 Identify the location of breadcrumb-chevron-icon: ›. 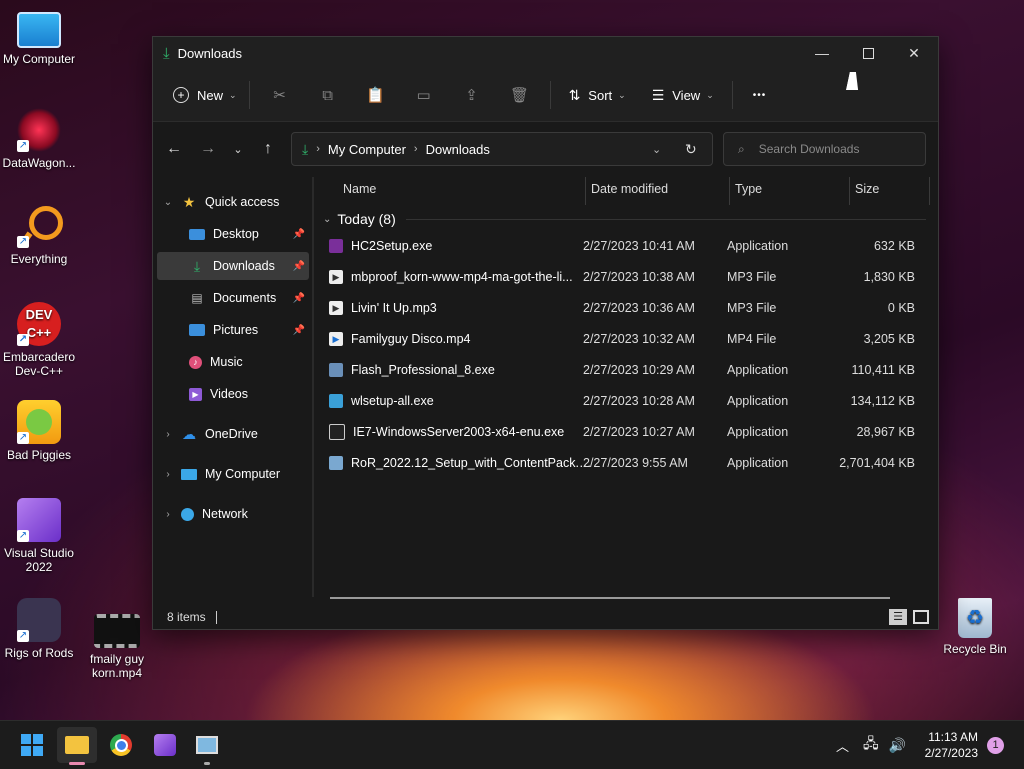
(318, 149).